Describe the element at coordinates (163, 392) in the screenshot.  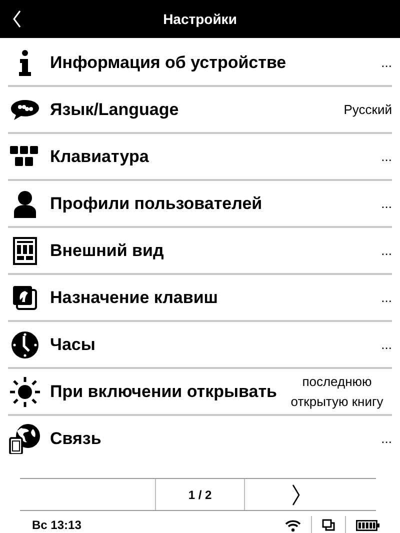
I see `setting-label: При включении открывать` at that location.